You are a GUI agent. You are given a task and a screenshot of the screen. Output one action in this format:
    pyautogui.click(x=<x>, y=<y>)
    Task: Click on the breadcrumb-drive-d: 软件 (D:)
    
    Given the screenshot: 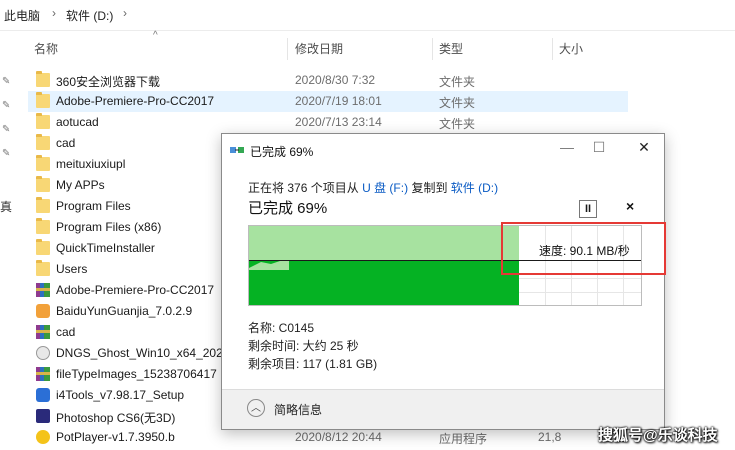 What is the action you would take?
    pyautogui.click(x=89, y=15)
    